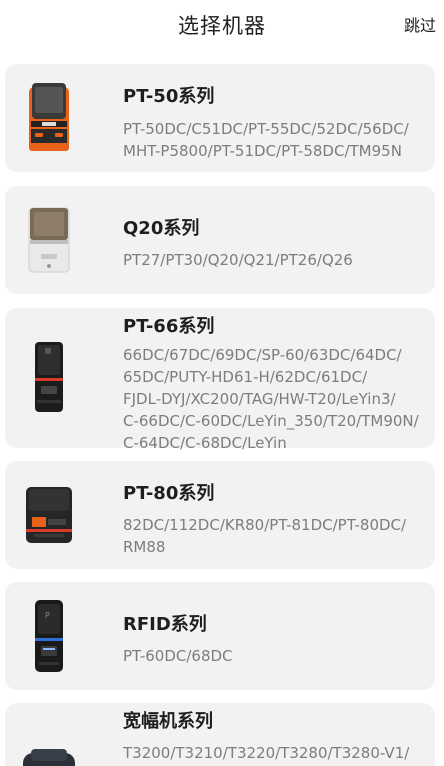  I want to click on series-models: PT27/PT30/Q20/Q21/PT26/Q26, so click(238, 260).